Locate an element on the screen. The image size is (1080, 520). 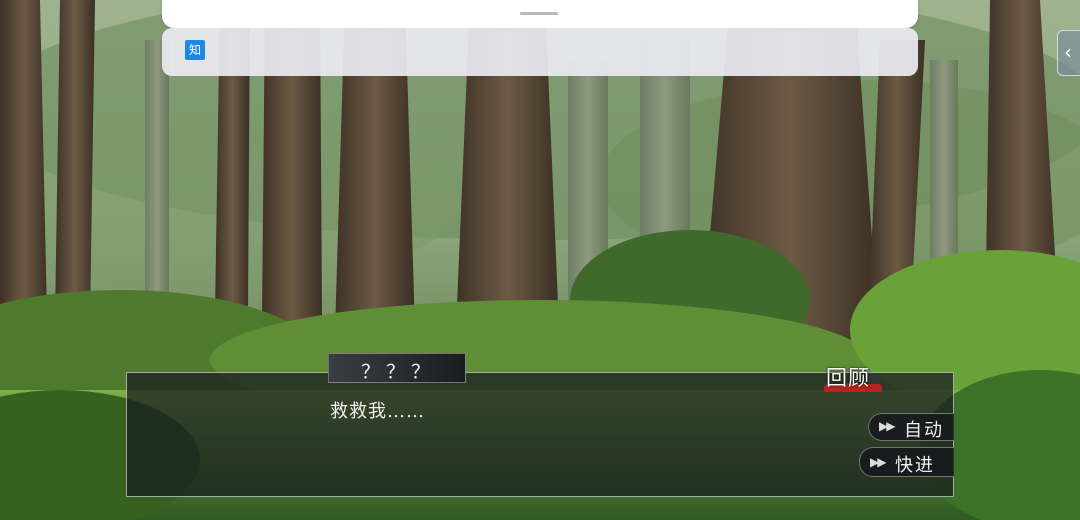
notification-bar: 知 is located at coordinates (540, 52).